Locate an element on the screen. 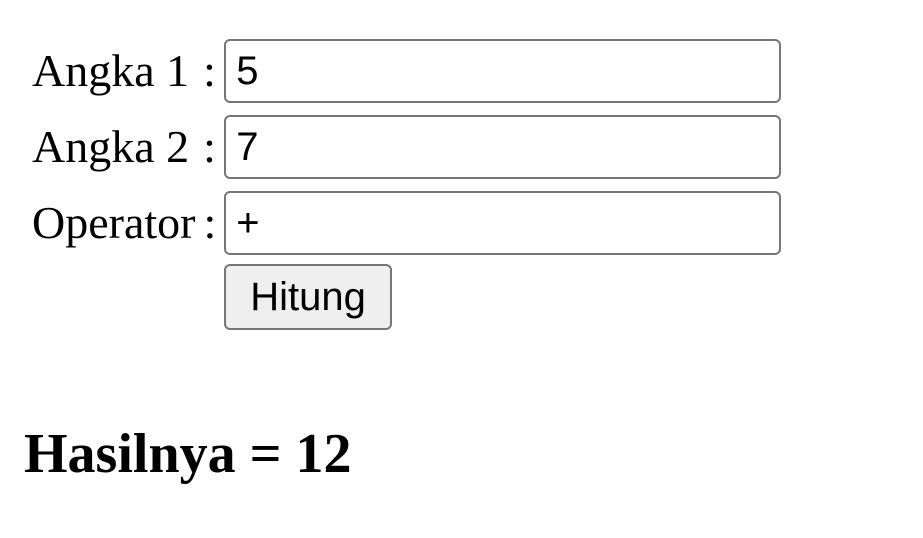 The height and width of the screenshot is (538, 923). angka-2-label: Angka 2 is located at coordinates (111, 146).